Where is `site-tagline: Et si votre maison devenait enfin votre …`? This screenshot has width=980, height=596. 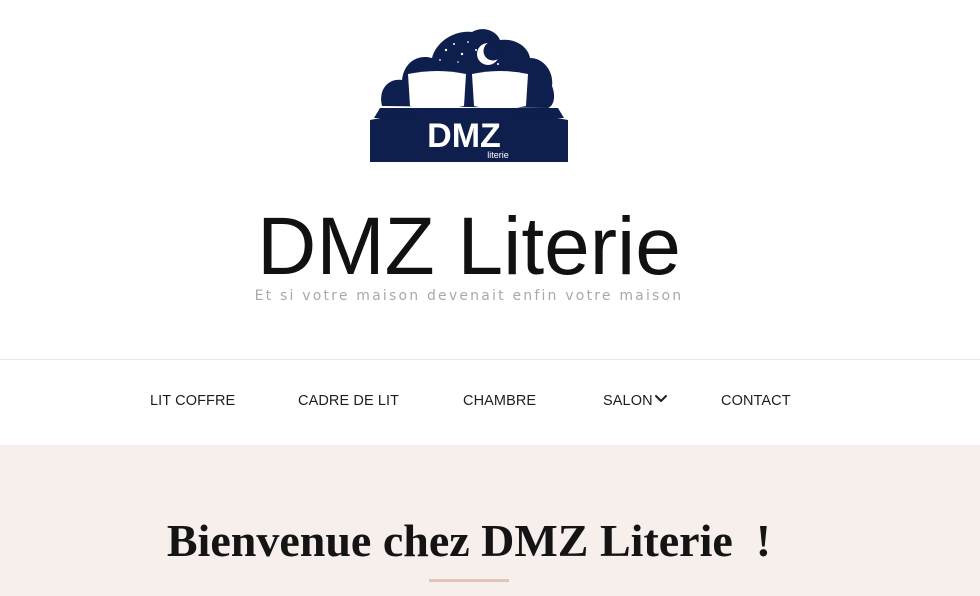
site-tagline: Et si votre maison devenait enfin votre … is located at coordinates (469, 296).